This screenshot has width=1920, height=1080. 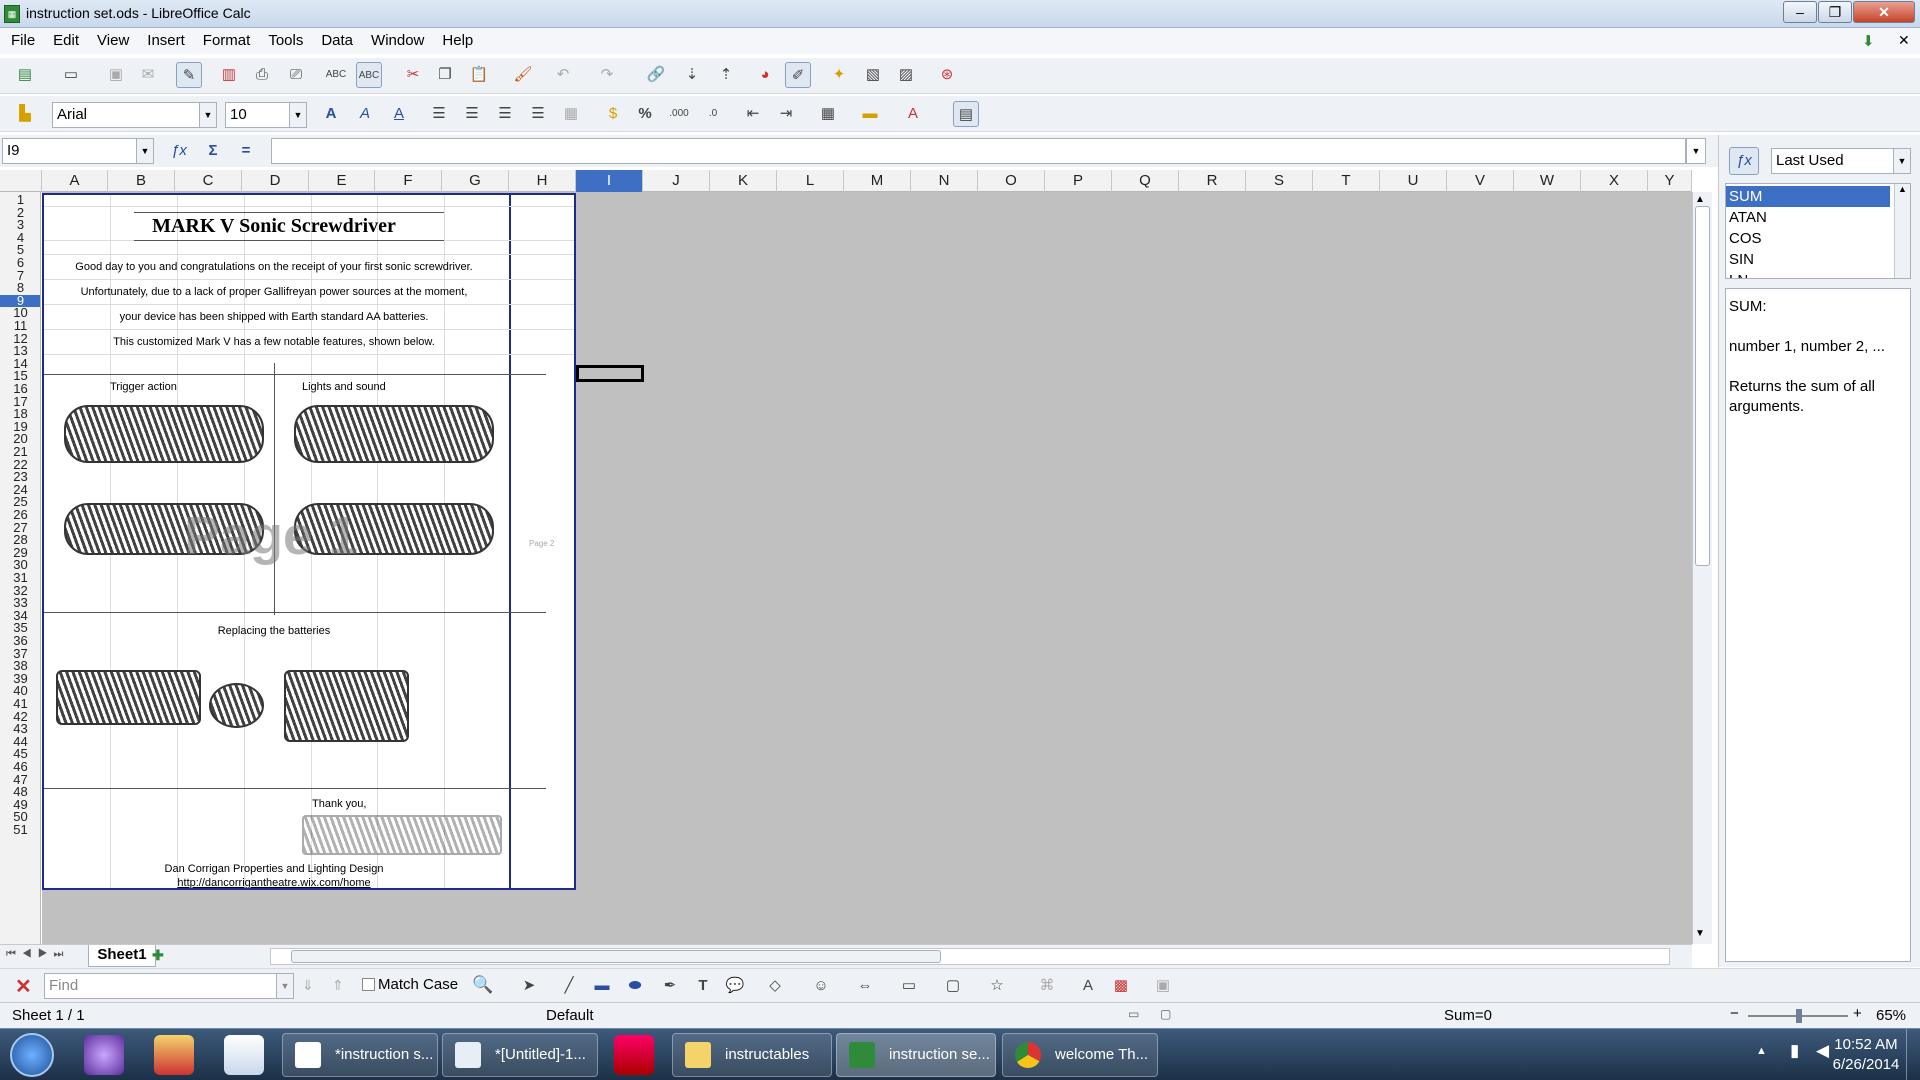 I want to click on basic-shapes-icon: ◇, so click(x=775, y=986).